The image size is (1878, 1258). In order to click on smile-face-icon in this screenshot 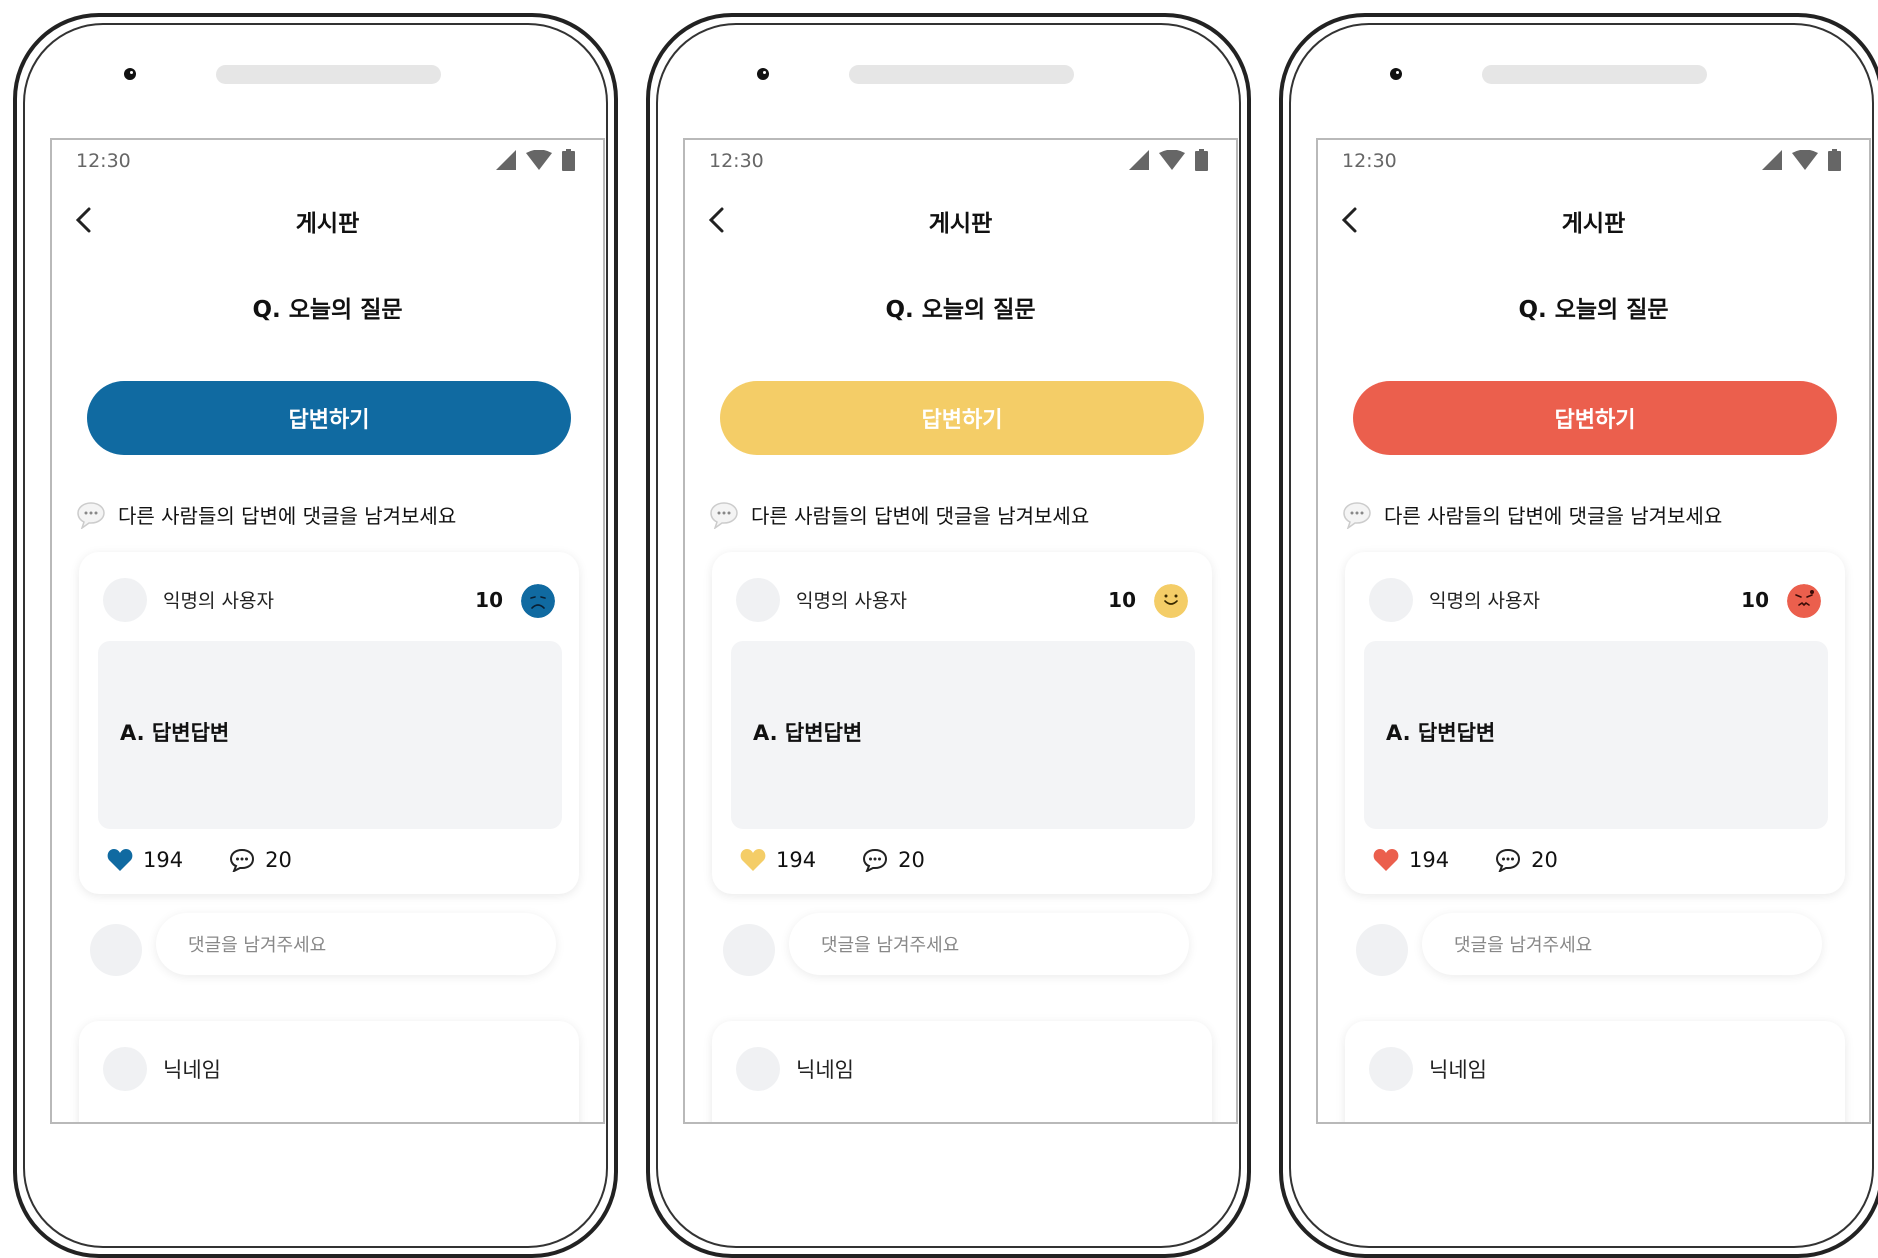, I will do `click(1171, 601)`.